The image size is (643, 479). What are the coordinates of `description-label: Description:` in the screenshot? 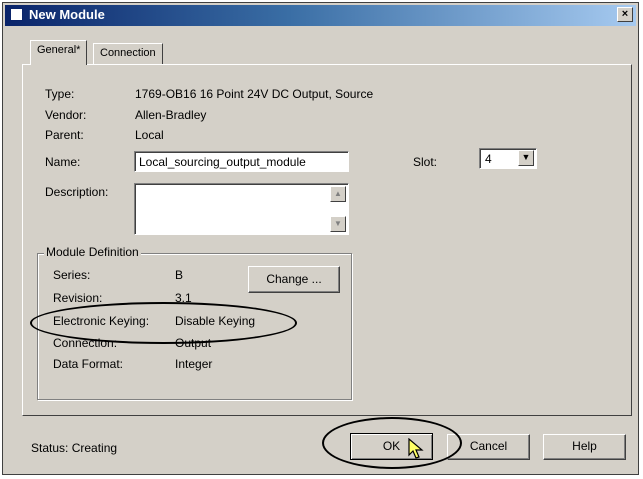 It's located at (77, 192).